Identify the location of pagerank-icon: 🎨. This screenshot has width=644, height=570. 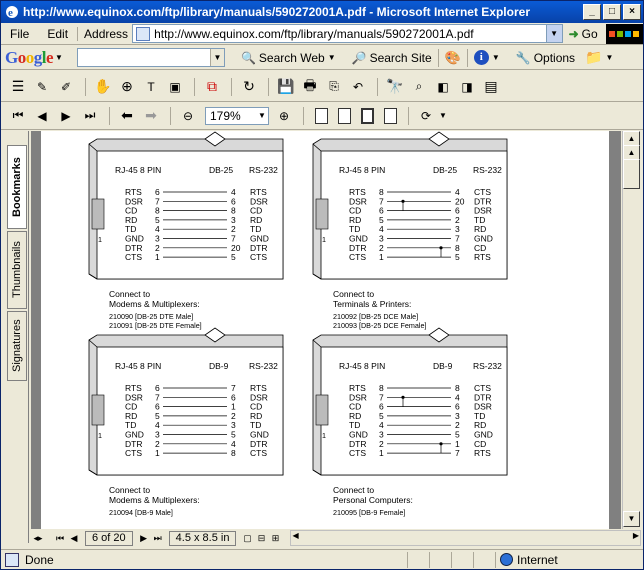
(453, 58).